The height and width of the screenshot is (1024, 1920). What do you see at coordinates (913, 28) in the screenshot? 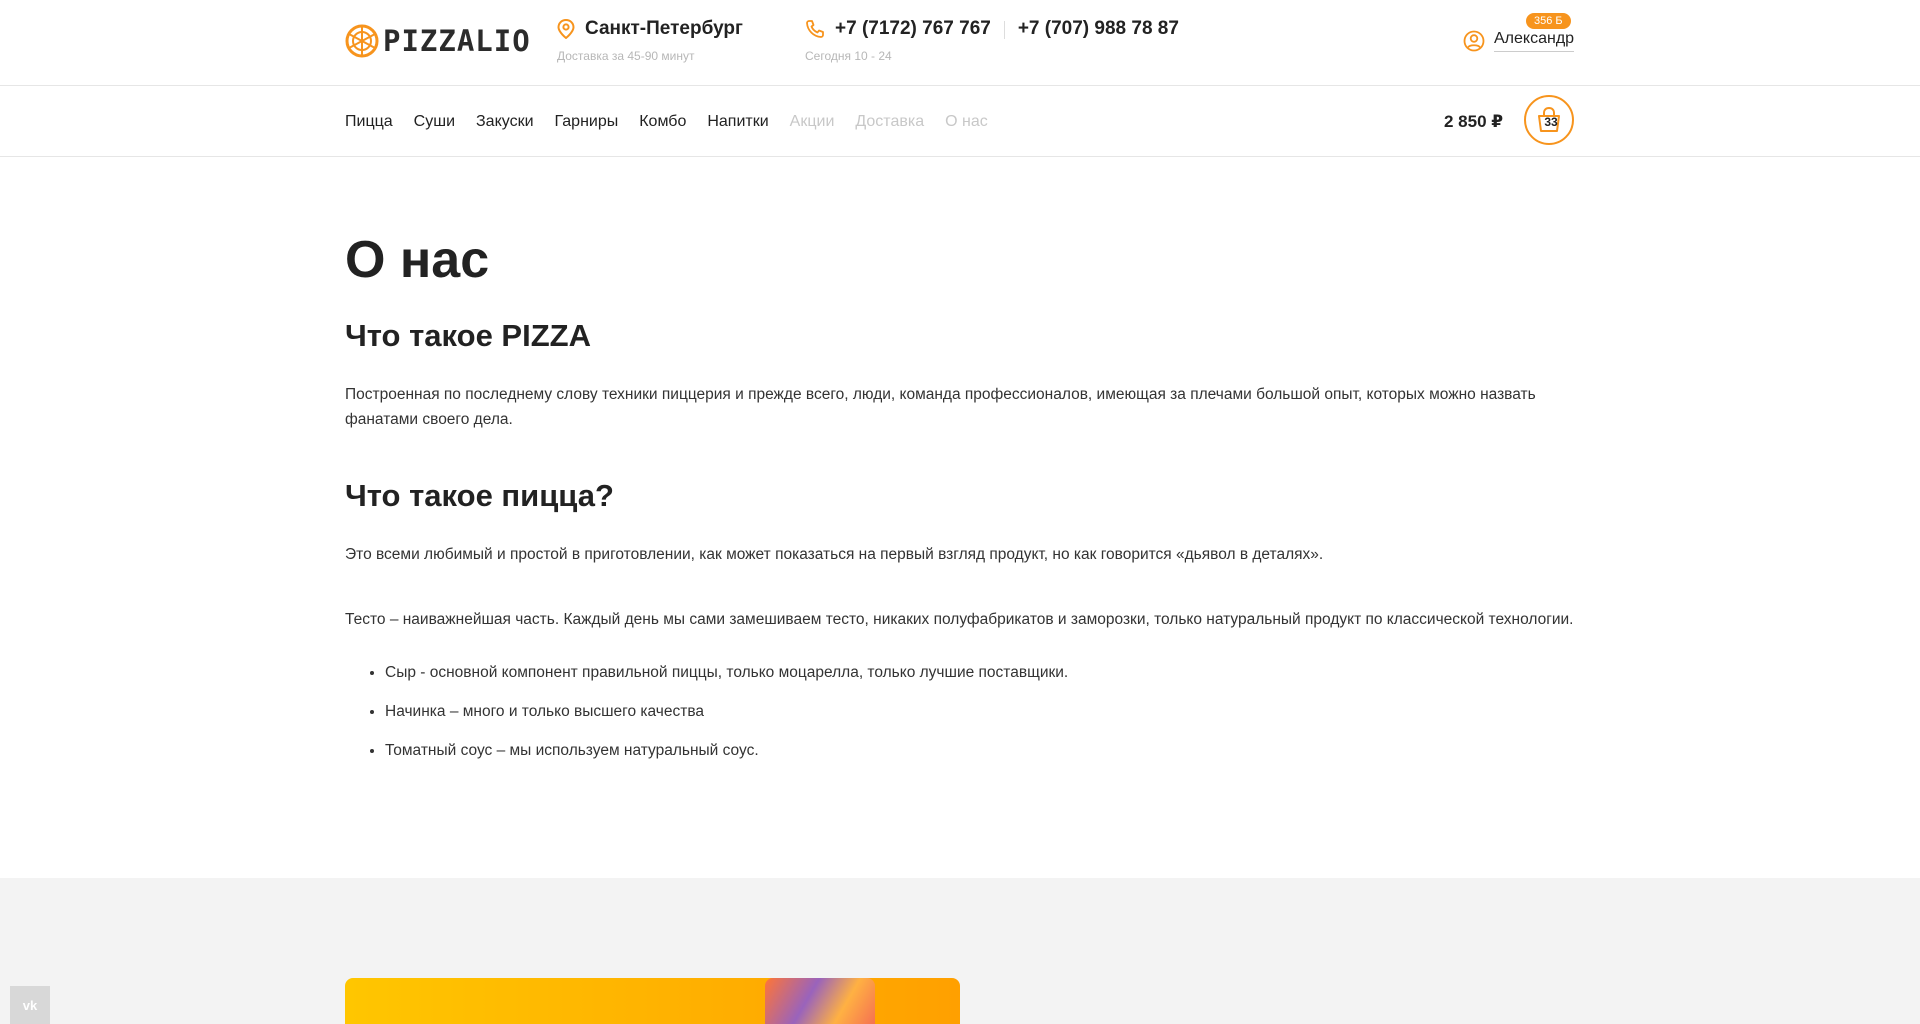
I see `phone-number-1: +7 (7172) 767 767` at bounding box center [913, 28].